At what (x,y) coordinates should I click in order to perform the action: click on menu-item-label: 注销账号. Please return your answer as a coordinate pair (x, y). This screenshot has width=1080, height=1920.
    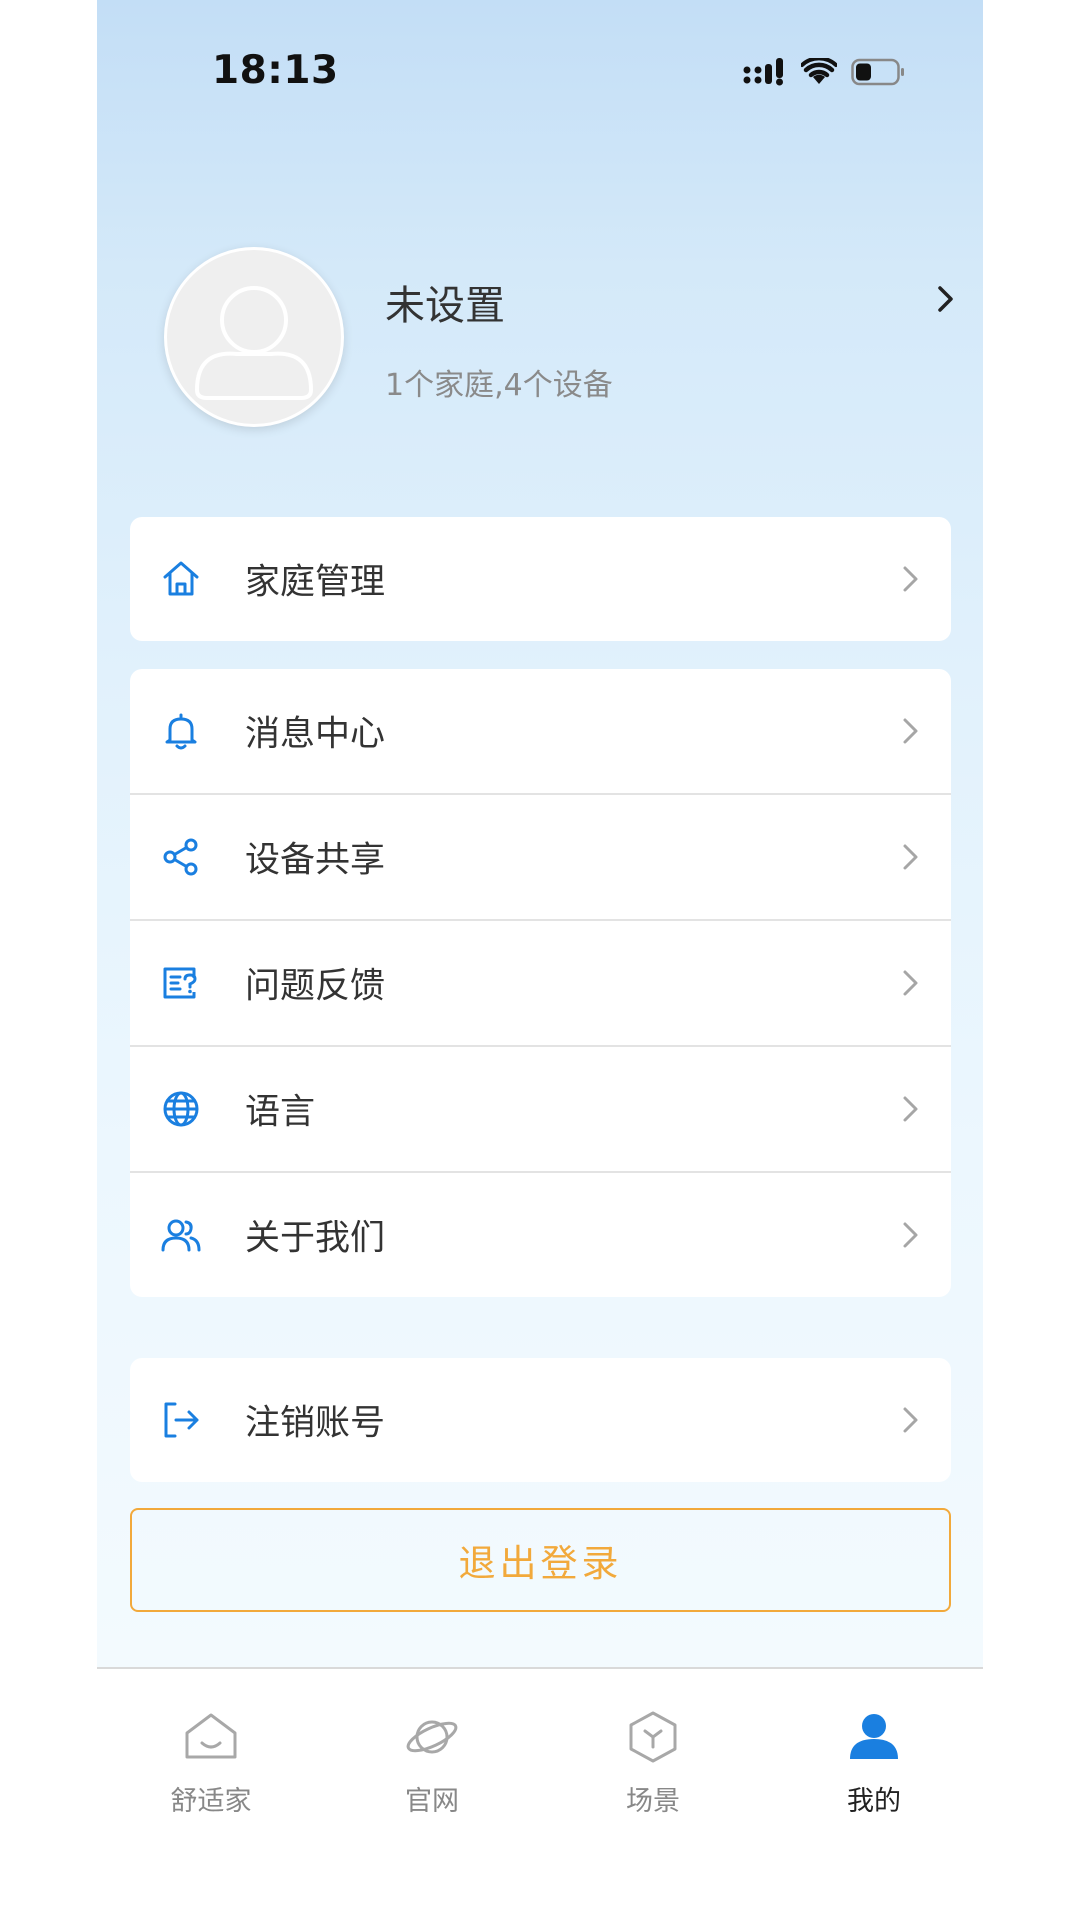
    Looking at the image, I should click on (315, 1423).